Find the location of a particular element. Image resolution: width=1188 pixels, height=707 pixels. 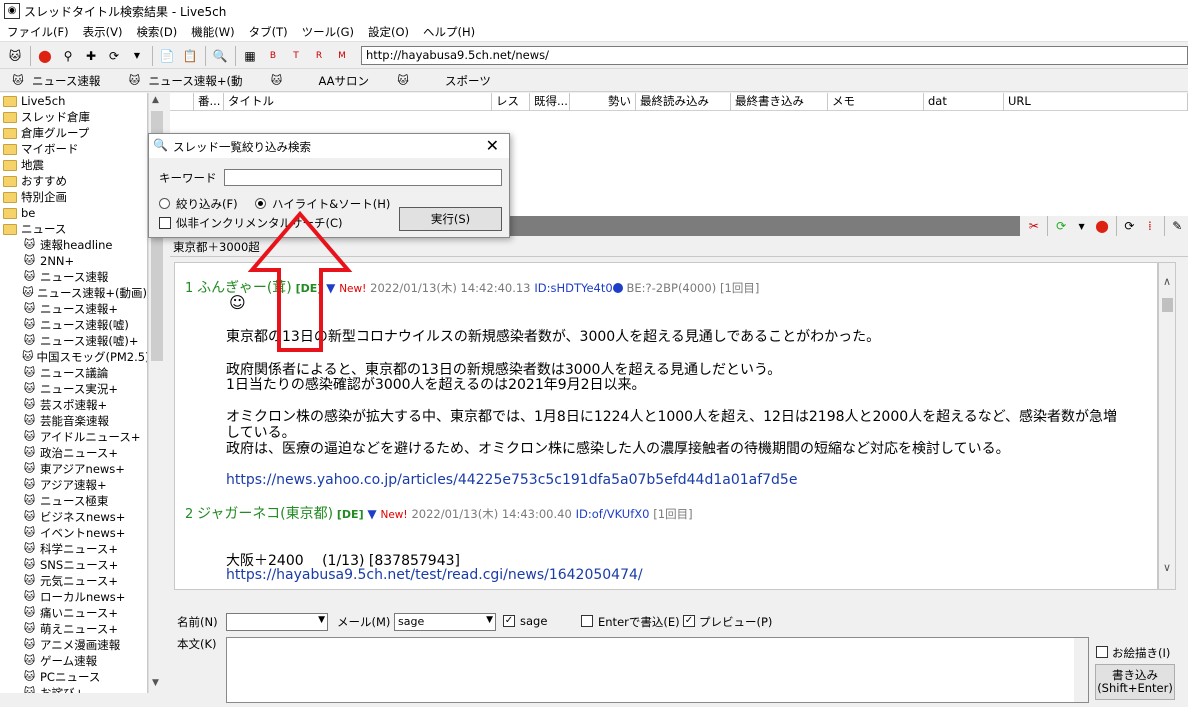

preview-checkbox: ✓ is located at coordinates (689, 621).